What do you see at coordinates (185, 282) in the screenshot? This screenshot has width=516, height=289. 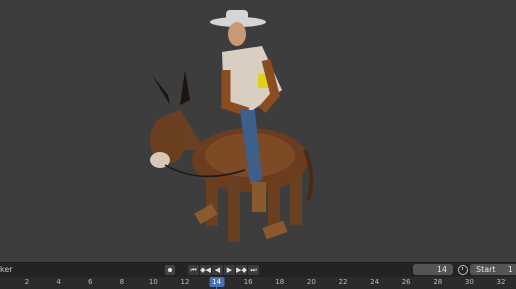 I see `ruler-tick: 12` at bounding box center [185, 282].